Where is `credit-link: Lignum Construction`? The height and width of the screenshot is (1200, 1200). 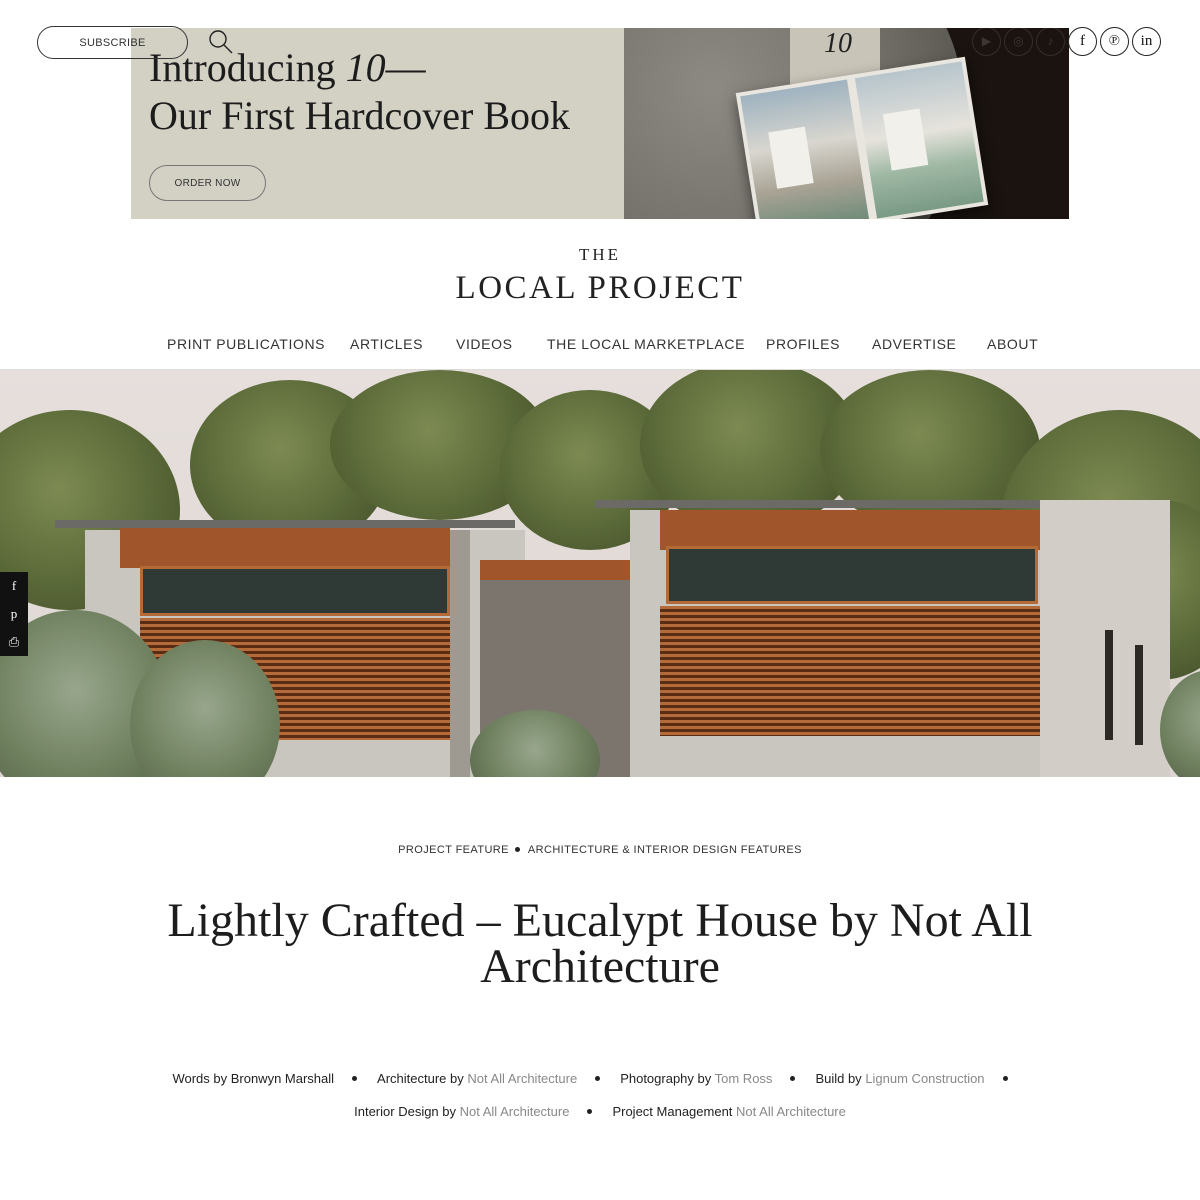 credit-link: Lignum Construction is located at coordinates (924, 1078).